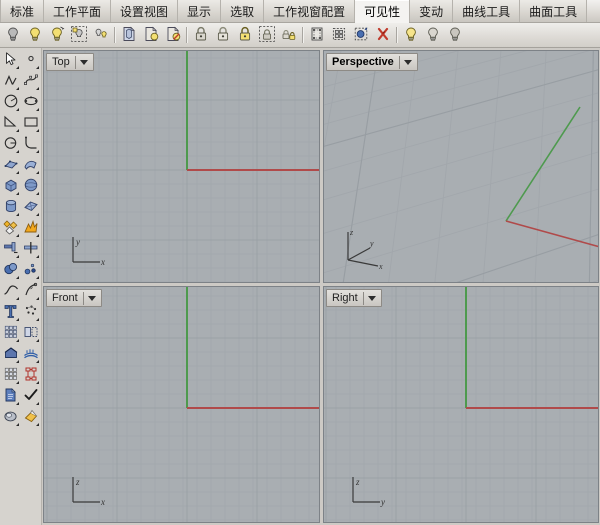  I want to click on palette-button-dimension, so click(31, 375).